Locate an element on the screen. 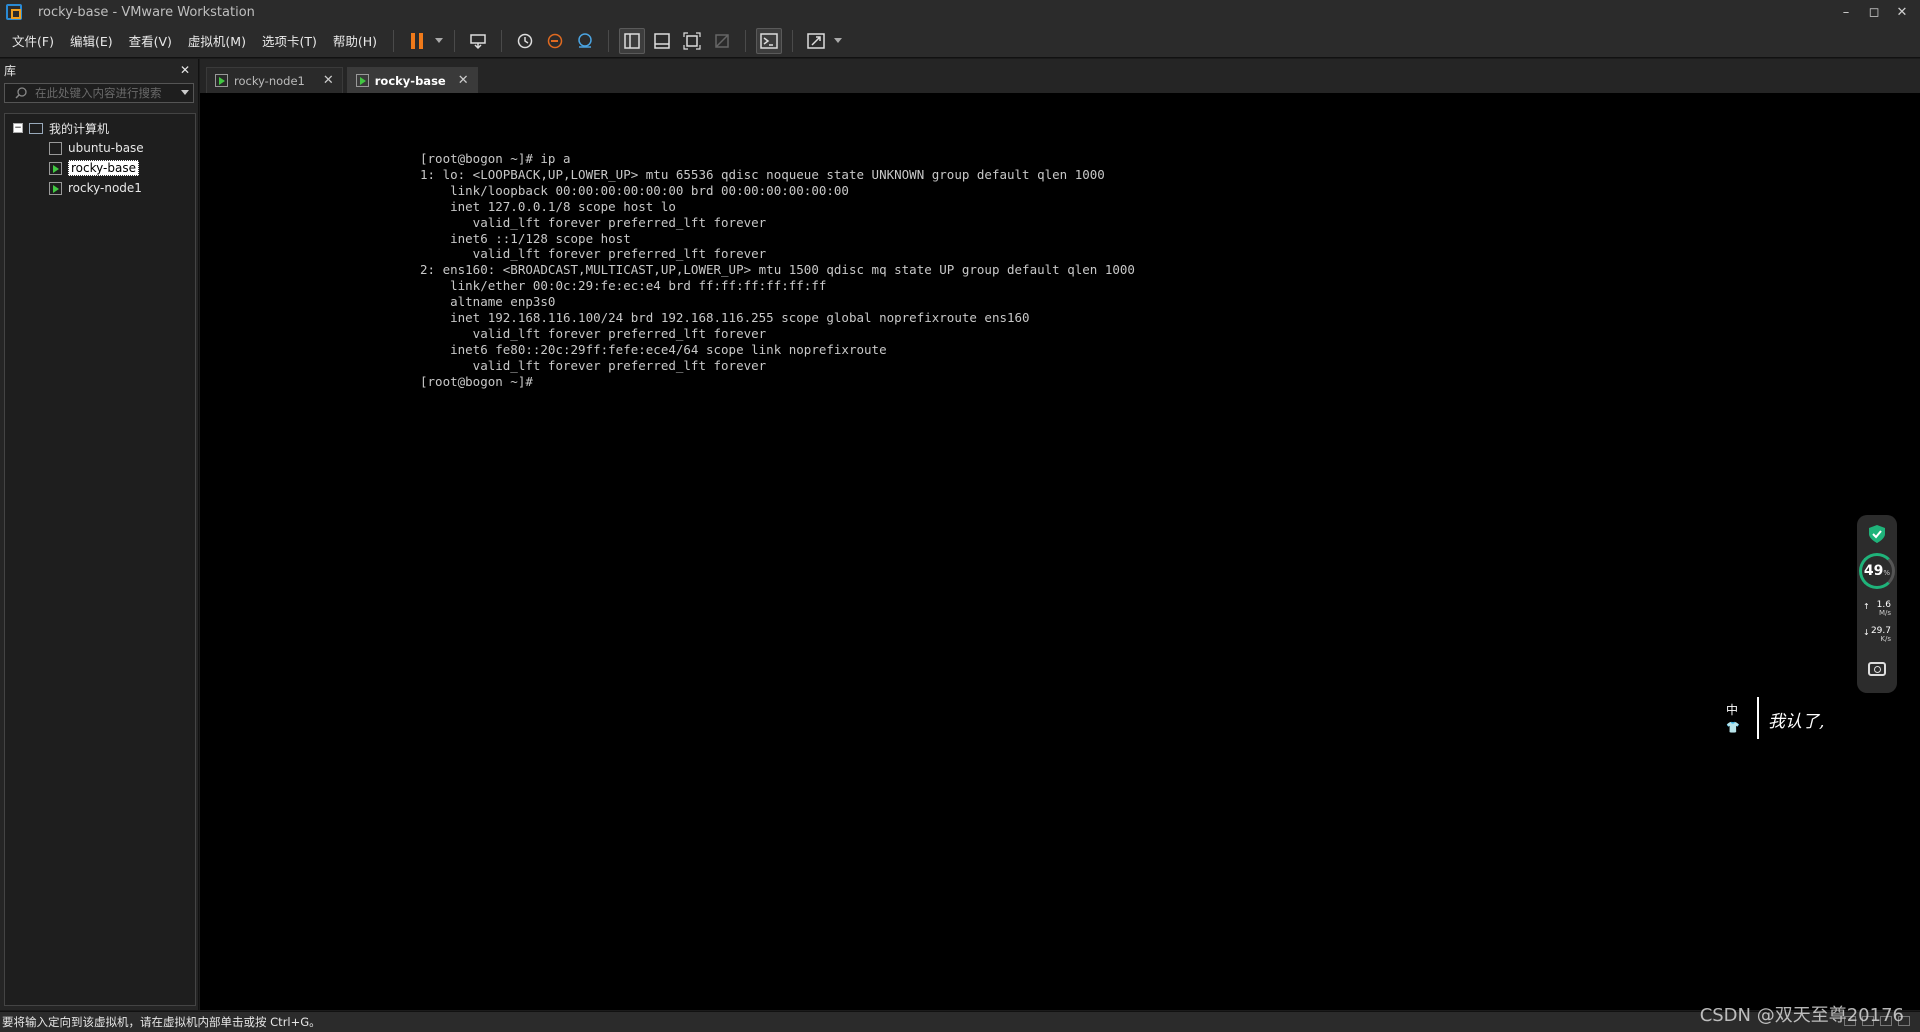 The width and height of the screenshot is (1920, 1032). search-dropdown-chevron-down-icon is located at coordinates (185, 92).